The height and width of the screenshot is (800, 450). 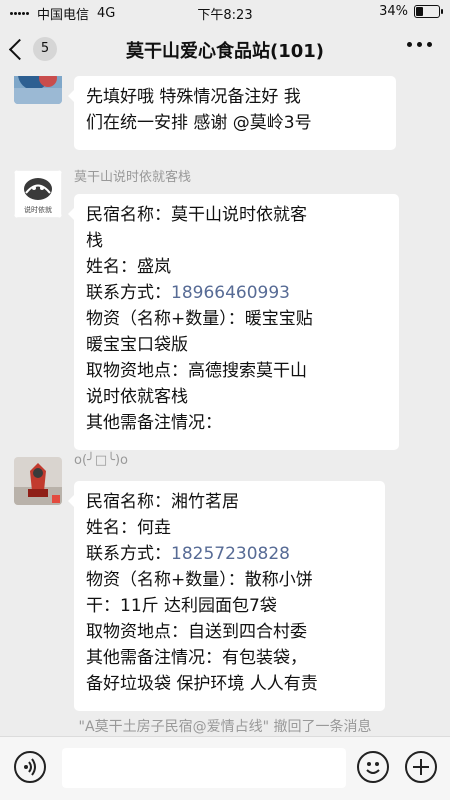 What do you see at coordinates (196, 658) in the screenshot?
I see `message-line: 其他需备注情况：有包装袋，` at bounding box center [196, 658].